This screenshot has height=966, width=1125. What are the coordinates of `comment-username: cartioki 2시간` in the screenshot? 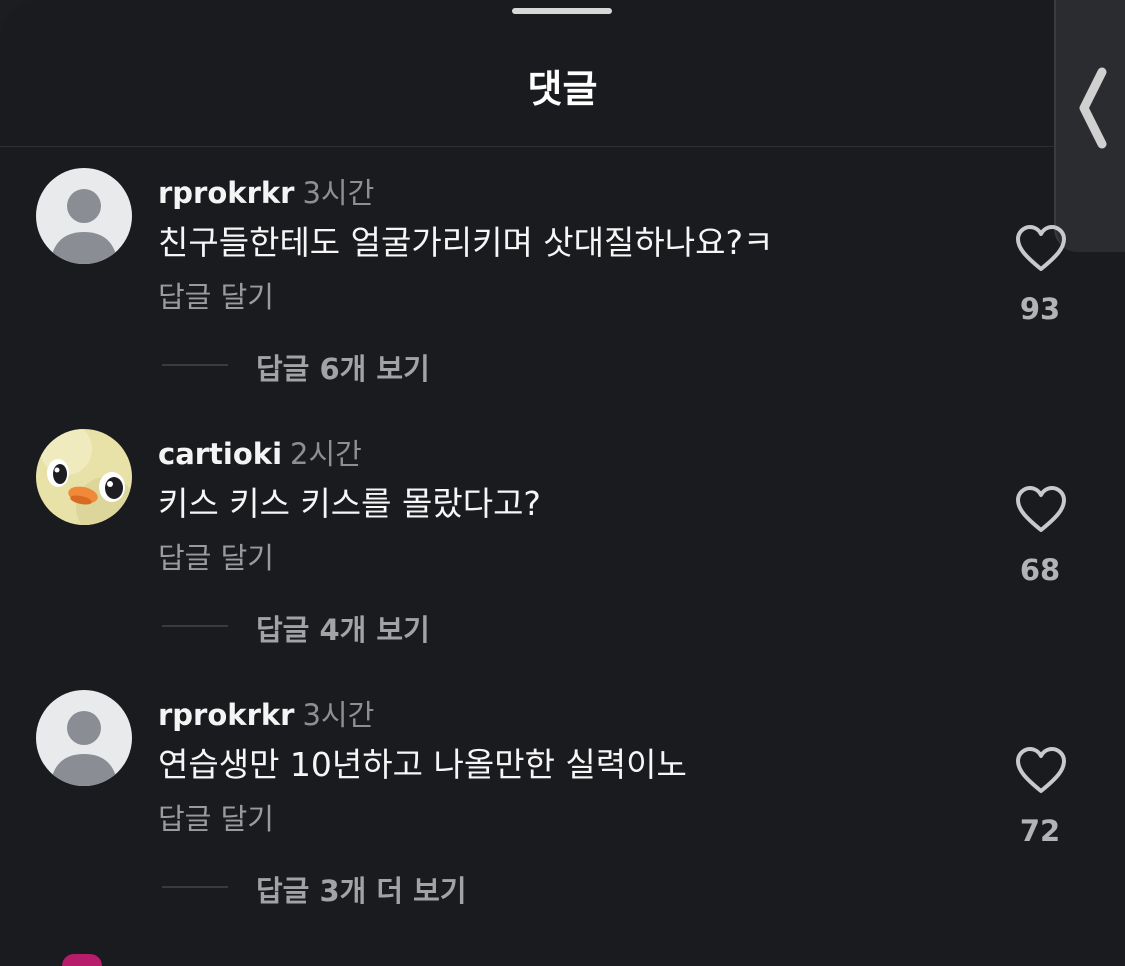 It's located at (260, 452).